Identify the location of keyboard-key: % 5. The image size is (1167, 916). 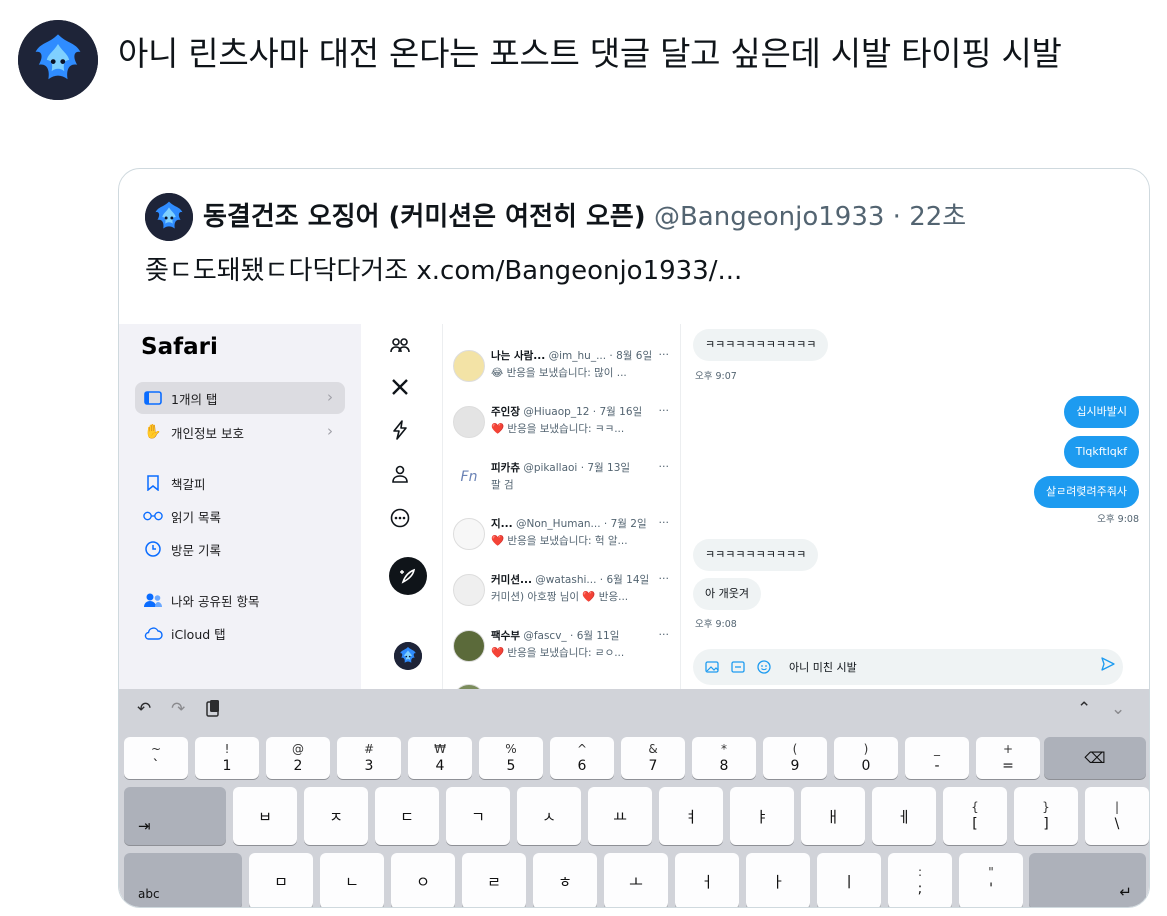
(511, 758).